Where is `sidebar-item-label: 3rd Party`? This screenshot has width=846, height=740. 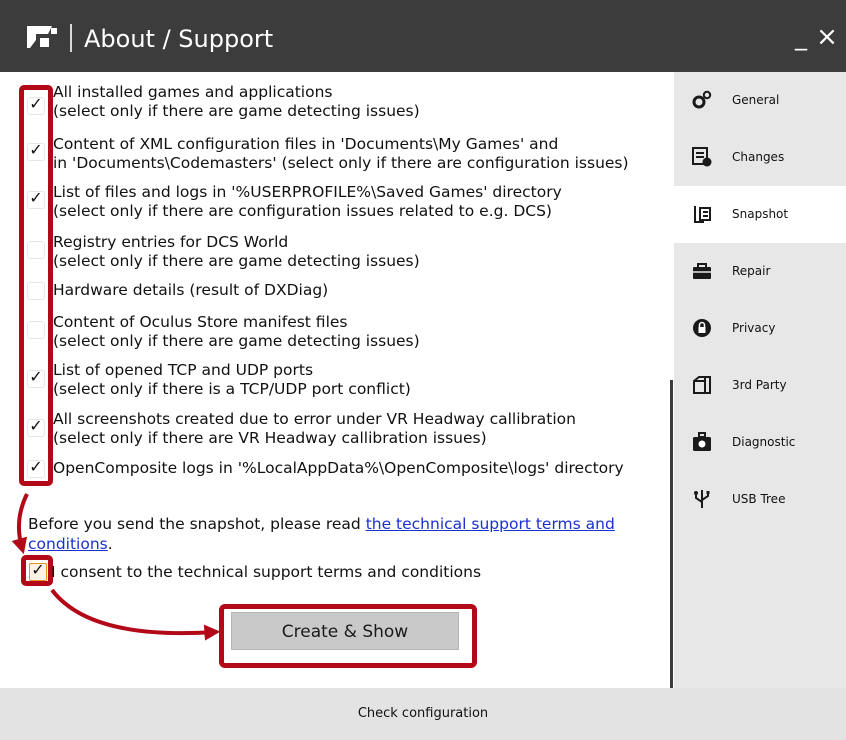
sidebar-item-label: 3rd Party is located at coordinates (759, 385).